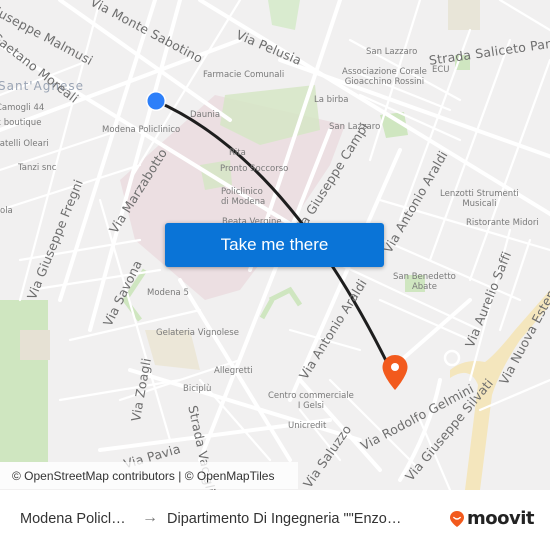  I want to click on poi-oleari: Fratelli Oleari, so click(24, 144).